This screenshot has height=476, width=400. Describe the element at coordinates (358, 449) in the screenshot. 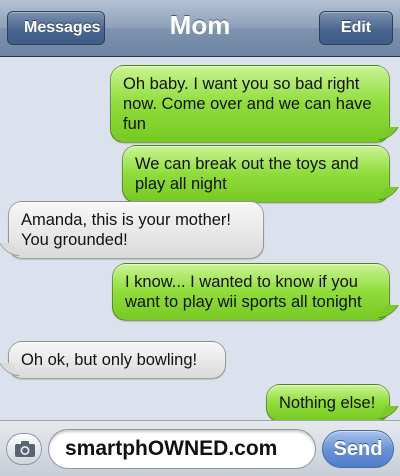

I see `send-button: Send` at that location.